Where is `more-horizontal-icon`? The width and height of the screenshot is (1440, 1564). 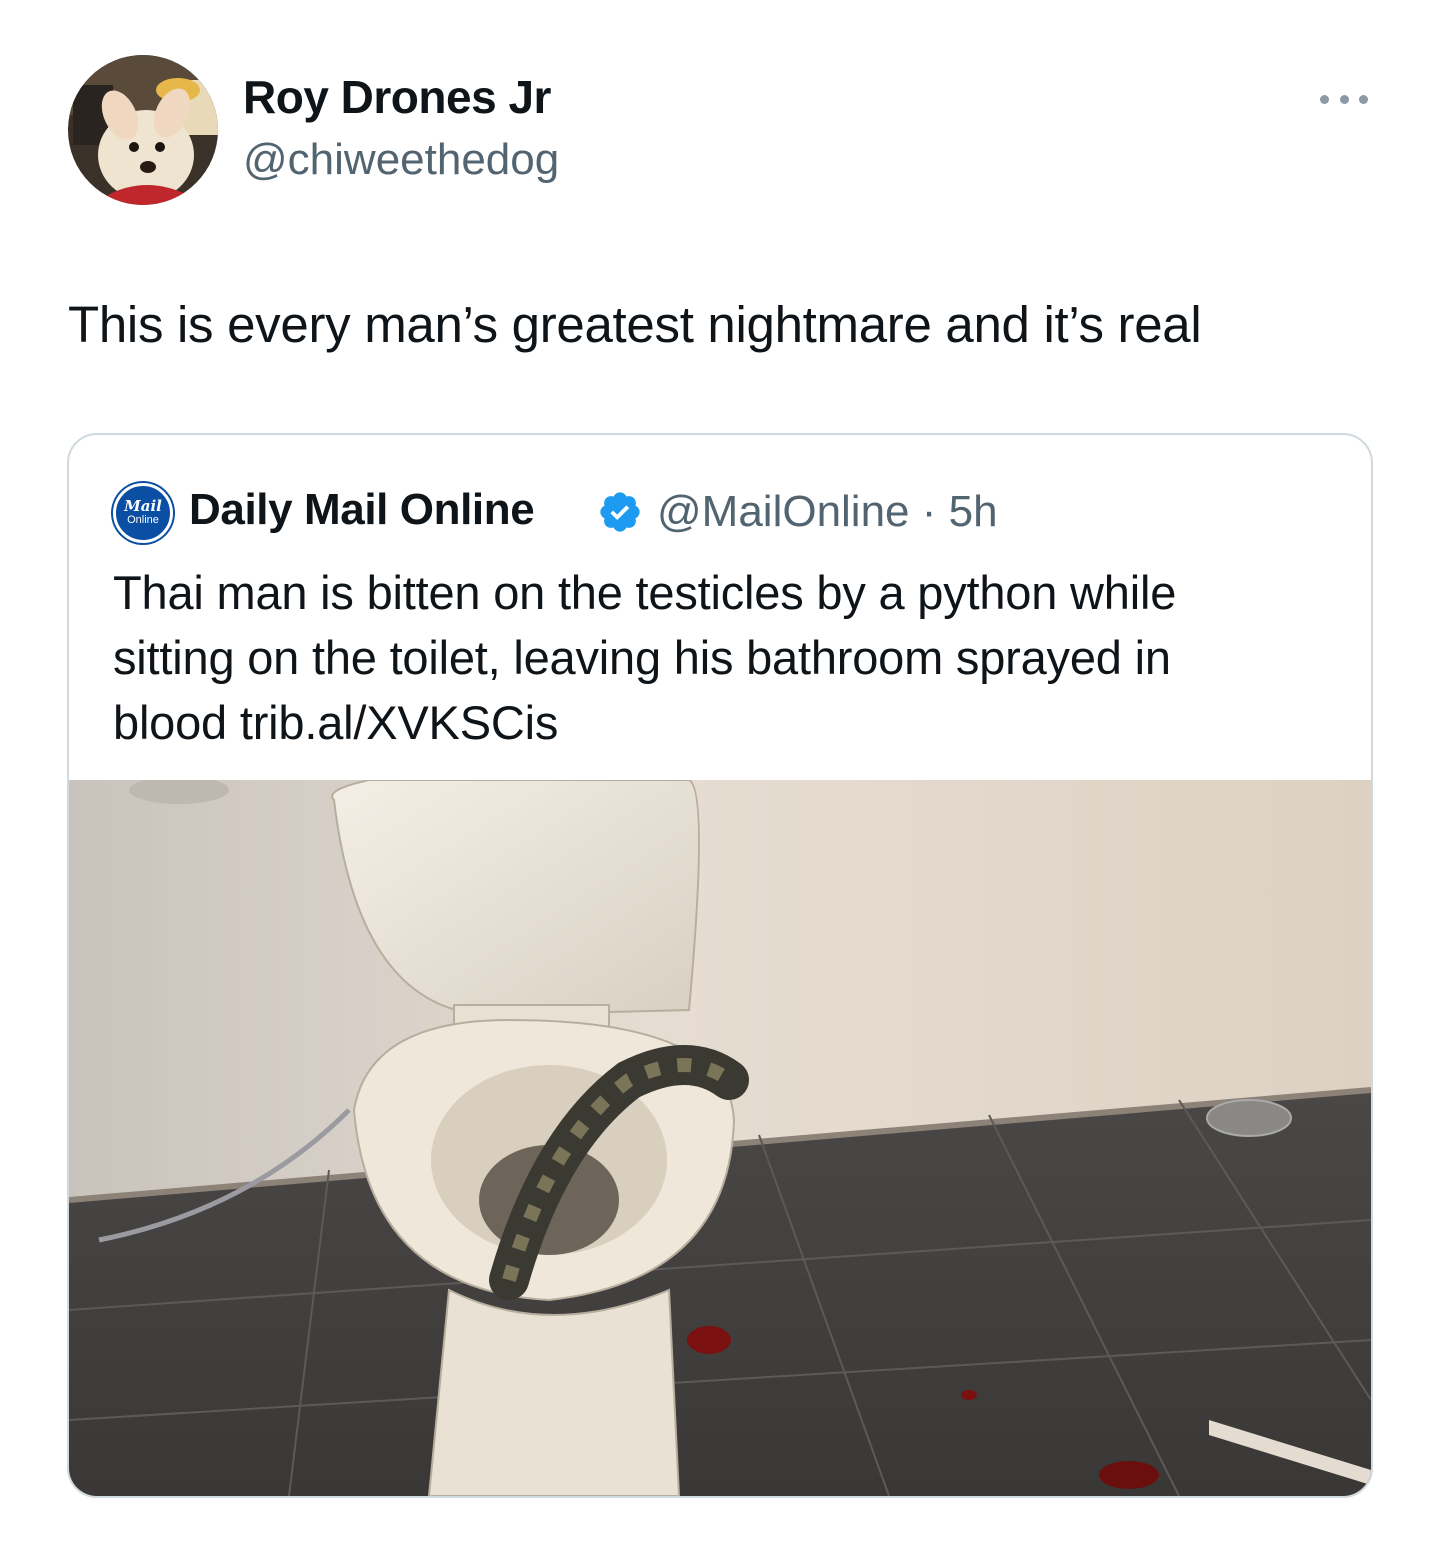
more-horizontal-icon is located at coordinates (1344, 99).